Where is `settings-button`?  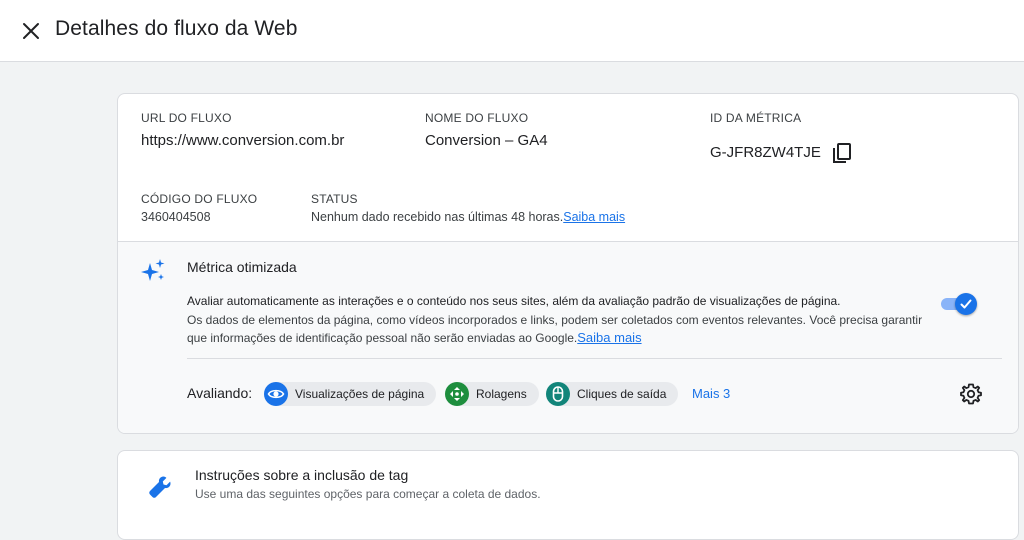 settings-button is located at coordinates (971, 394).